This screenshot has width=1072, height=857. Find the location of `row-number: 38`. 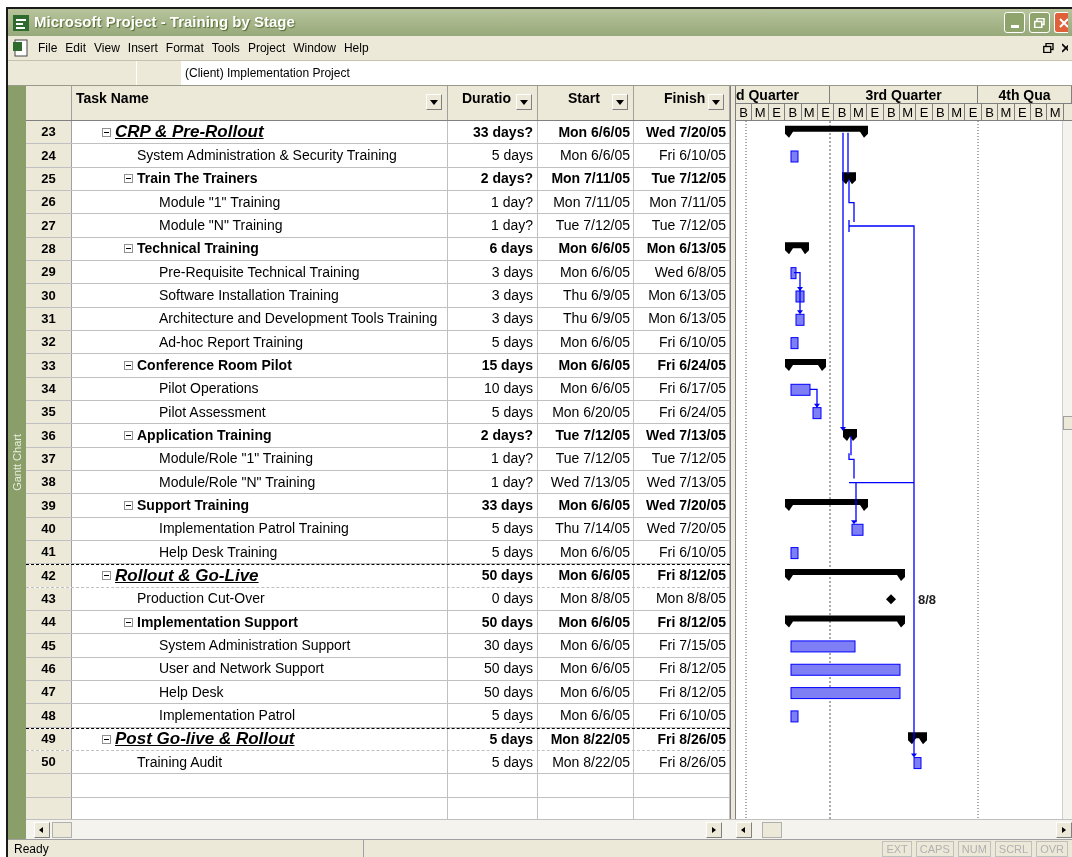

row-number: 38 is located at coordinates (49, 482).